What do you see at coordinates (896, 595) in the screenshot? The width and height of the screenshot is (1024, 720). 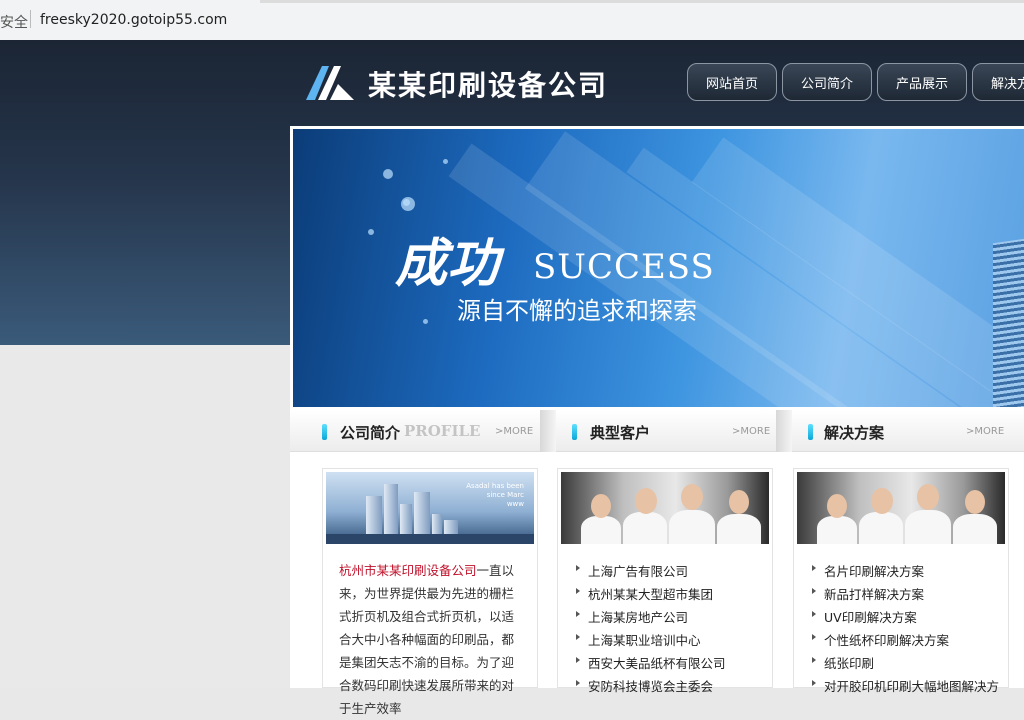 I see `list-item: 新品打样解决方案` at bounding box center [896, 595].